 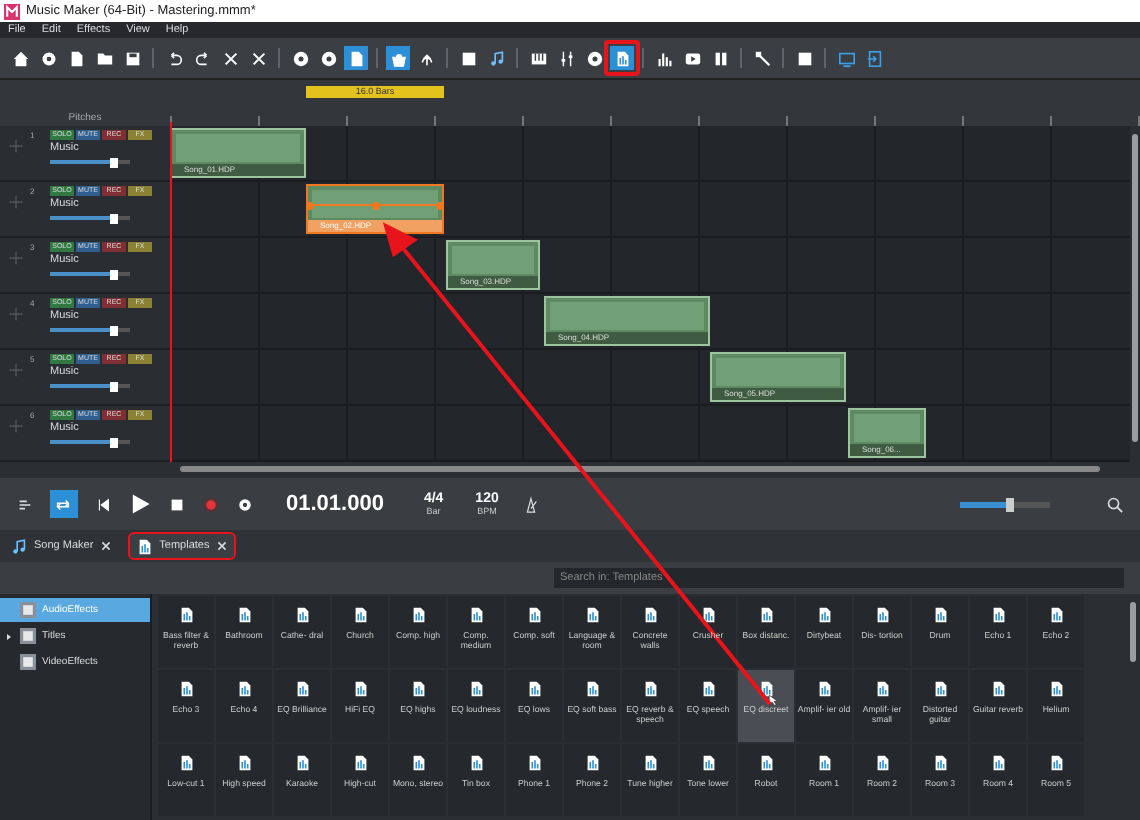 I want to click on pause-icon, so click(x=720, y=58).